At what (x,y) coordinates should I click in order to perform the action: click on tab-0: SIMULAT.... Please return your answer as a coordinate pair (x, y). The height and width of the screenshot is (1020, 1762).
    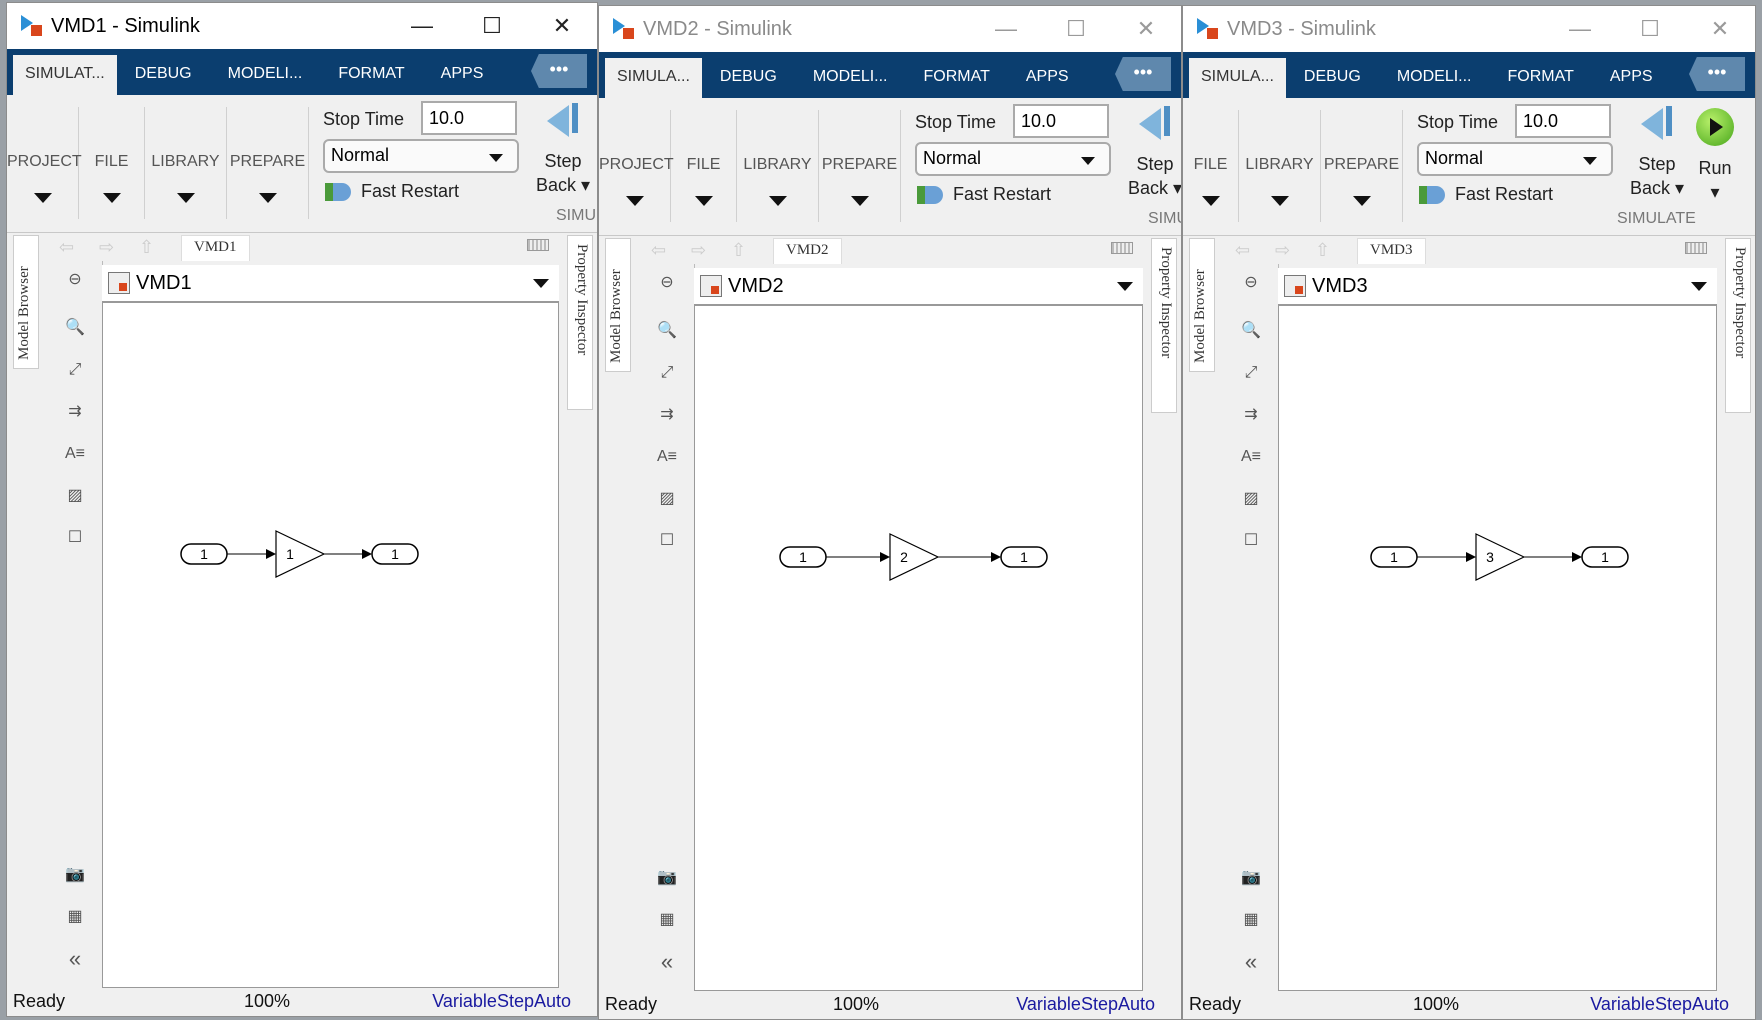
    Looking at the image, I should click on (65, 75).